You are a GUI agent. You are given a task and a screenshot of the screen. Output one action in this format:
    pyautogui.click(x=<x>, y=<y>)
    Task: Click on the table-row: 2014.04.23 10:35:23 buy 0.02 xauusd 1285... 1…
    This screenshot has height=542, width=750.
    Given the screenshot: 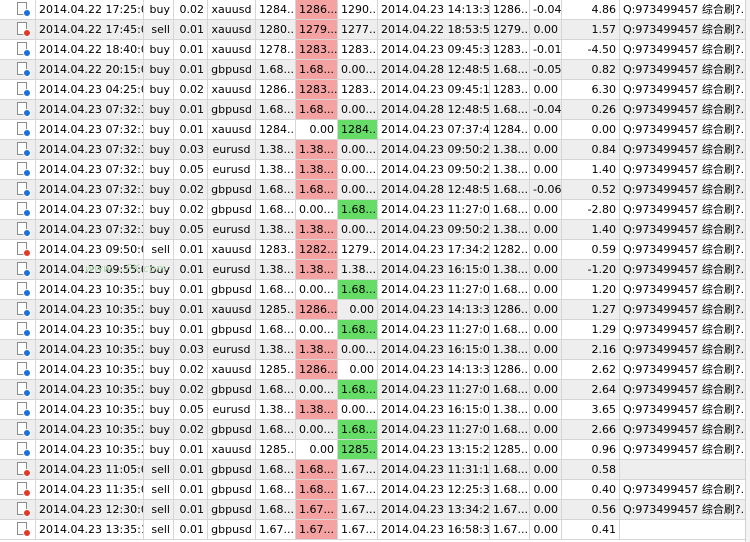 What is the action you would take?
    pyautogui.click(x=375, y=370)
    